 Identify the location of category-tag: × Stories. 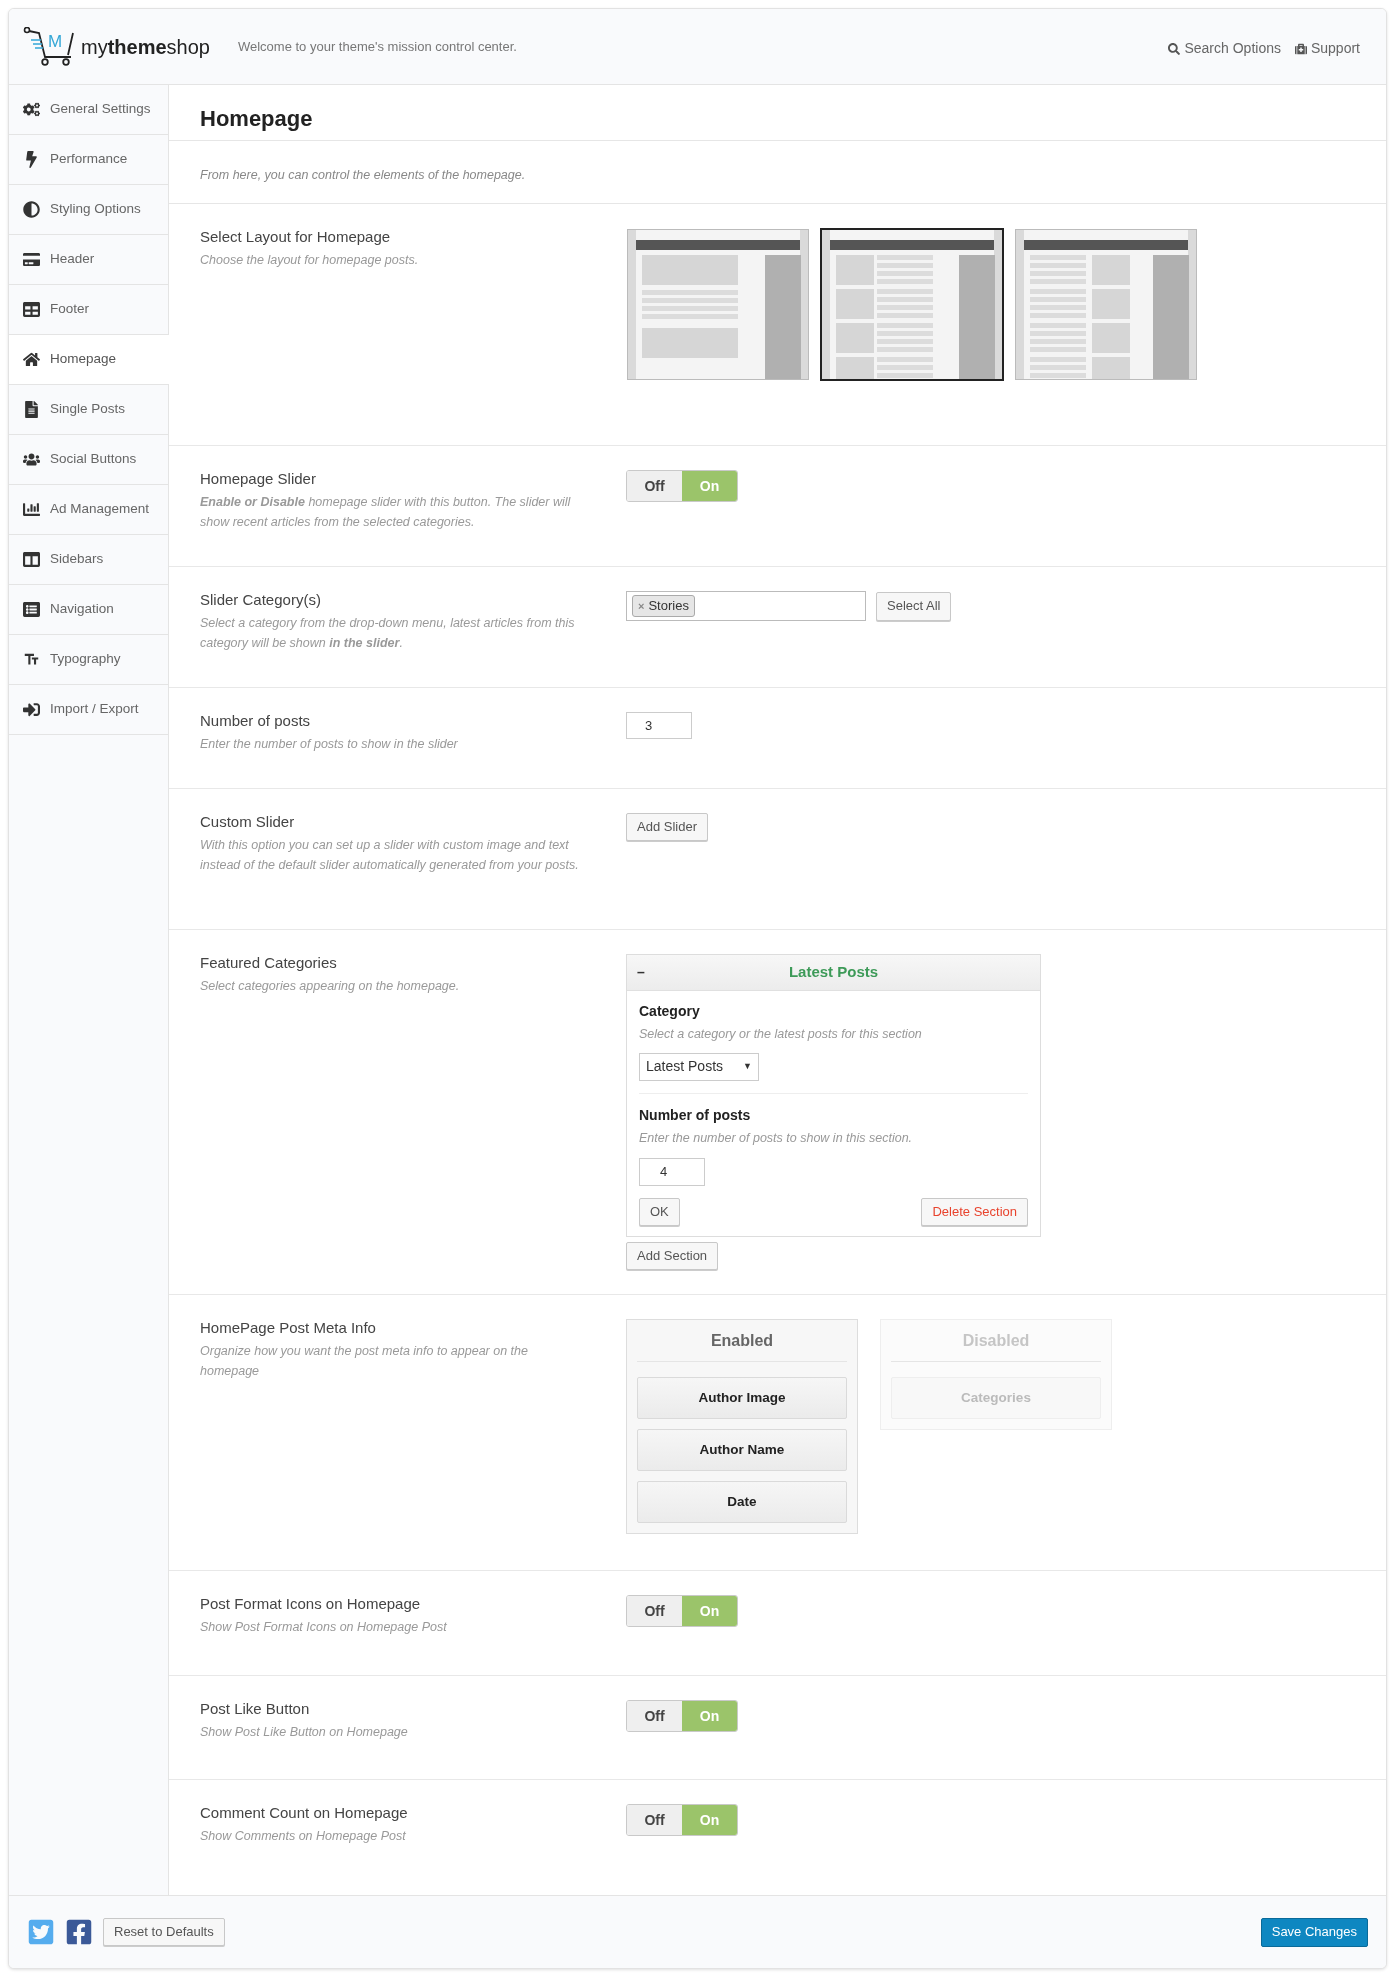
(663, 606).